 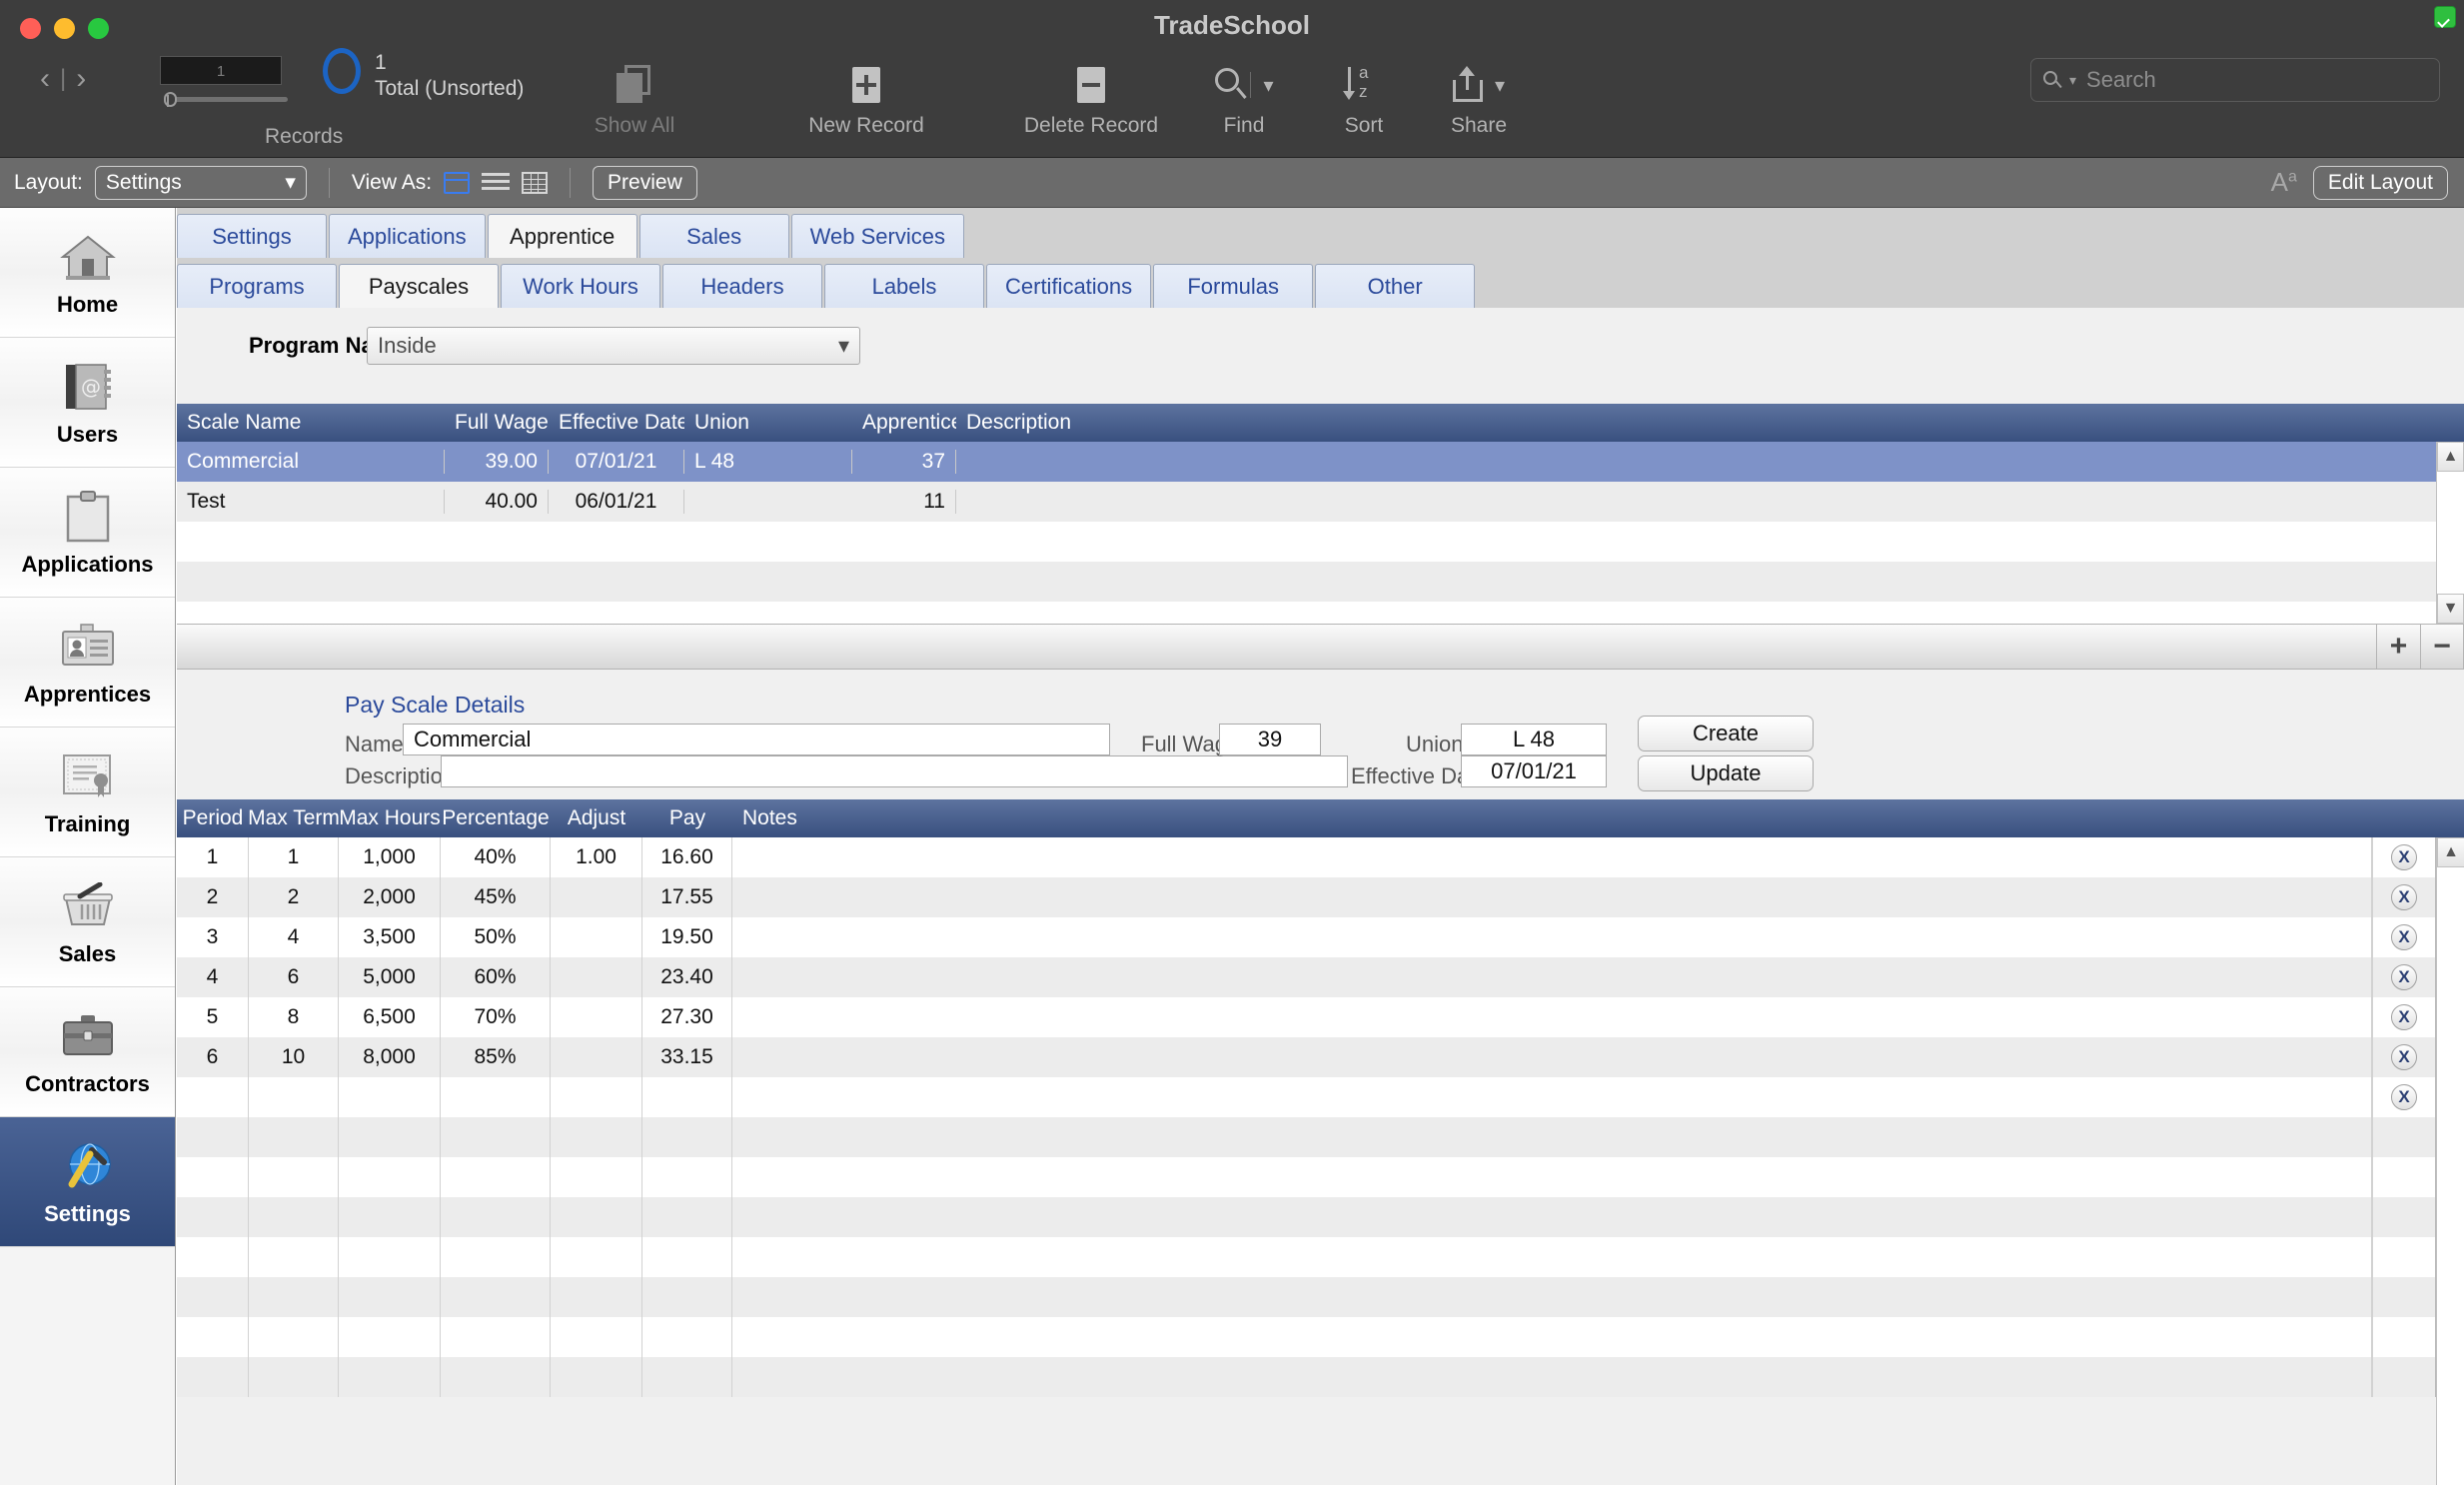 I want to click on preview-button: Preview, so click(x=645, y=182).